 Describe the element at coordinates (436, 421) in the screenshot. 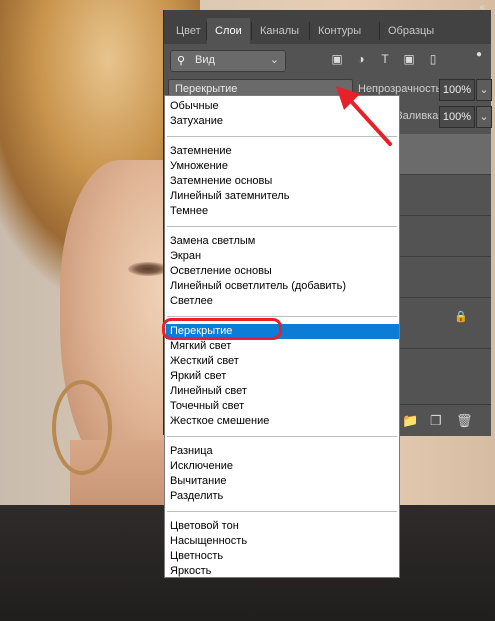

I see `new-layer-icon: ❐` at that location.